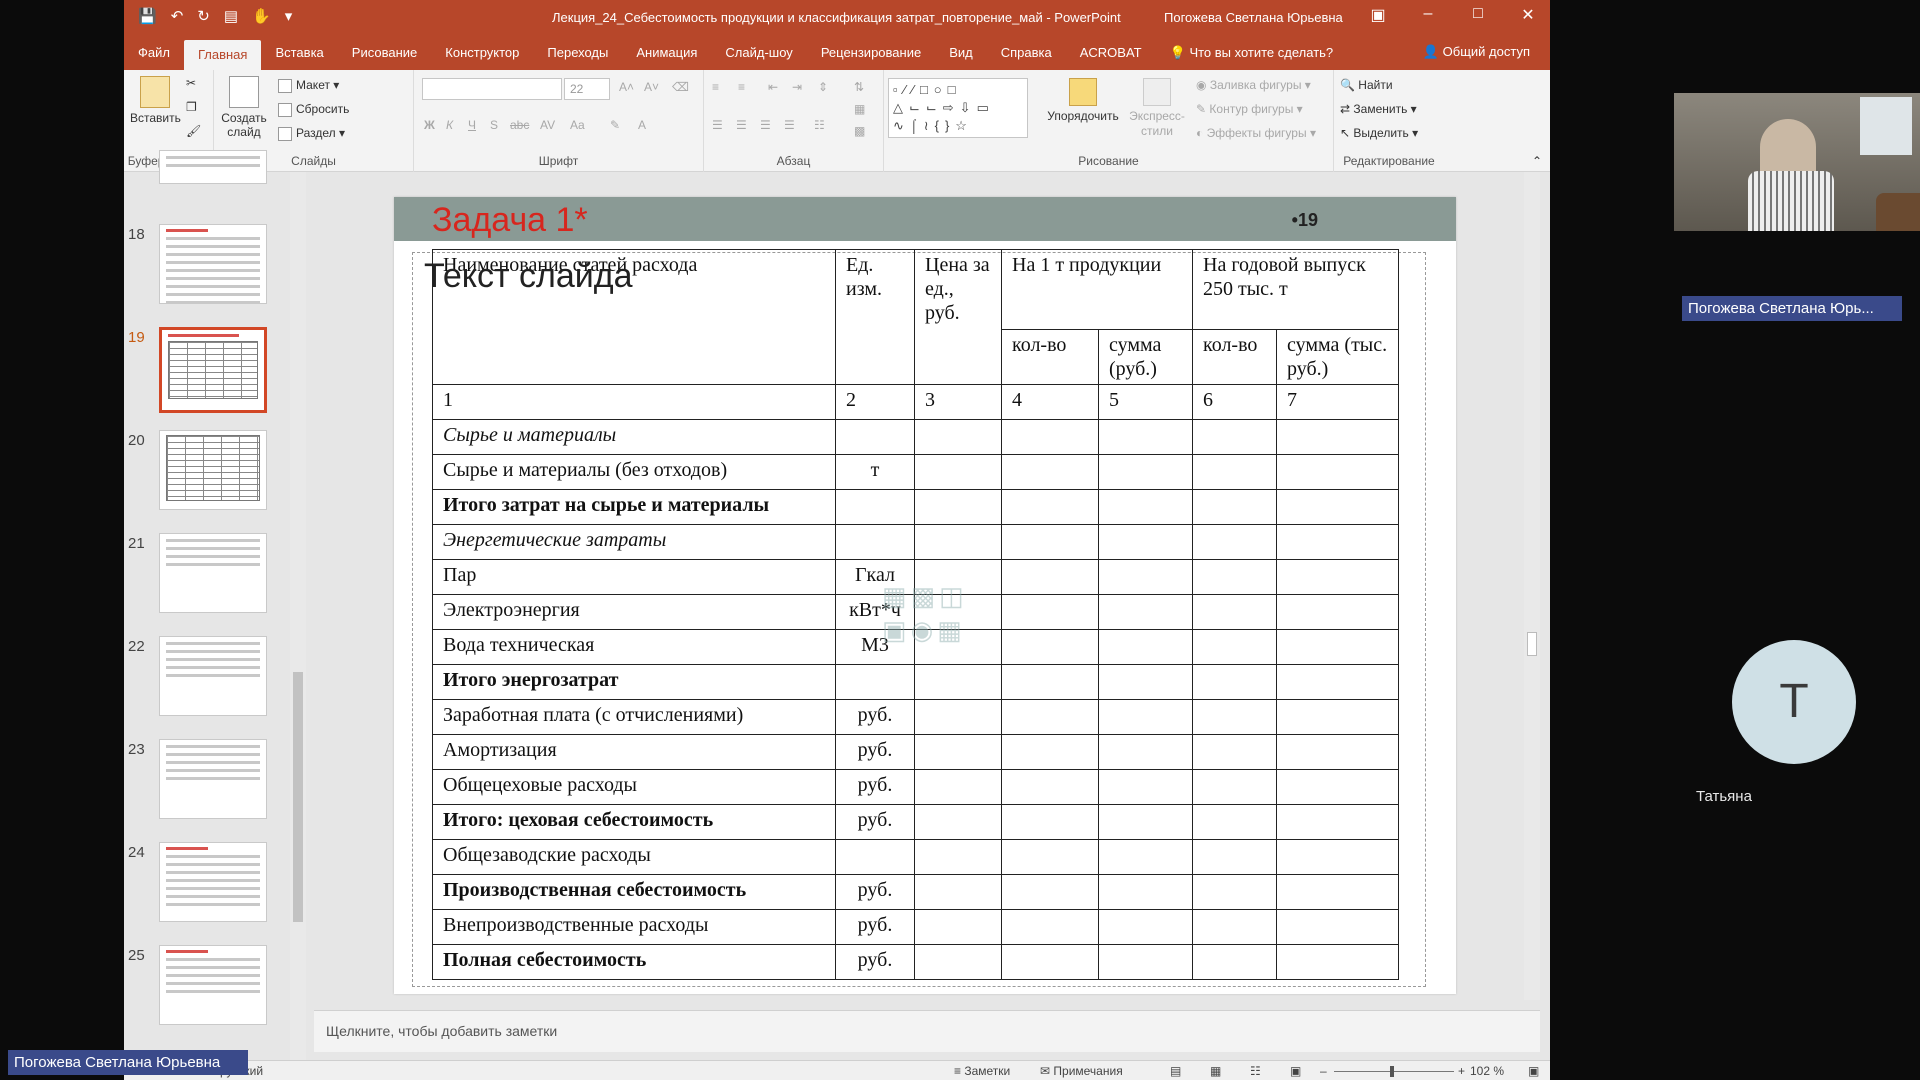 Image resolution: width=1920 pixels, height=1080 pixels. Describe the element at coordinates (1323, 1071) in the screenshot. I see `zoom-out-icon: –` at that location.